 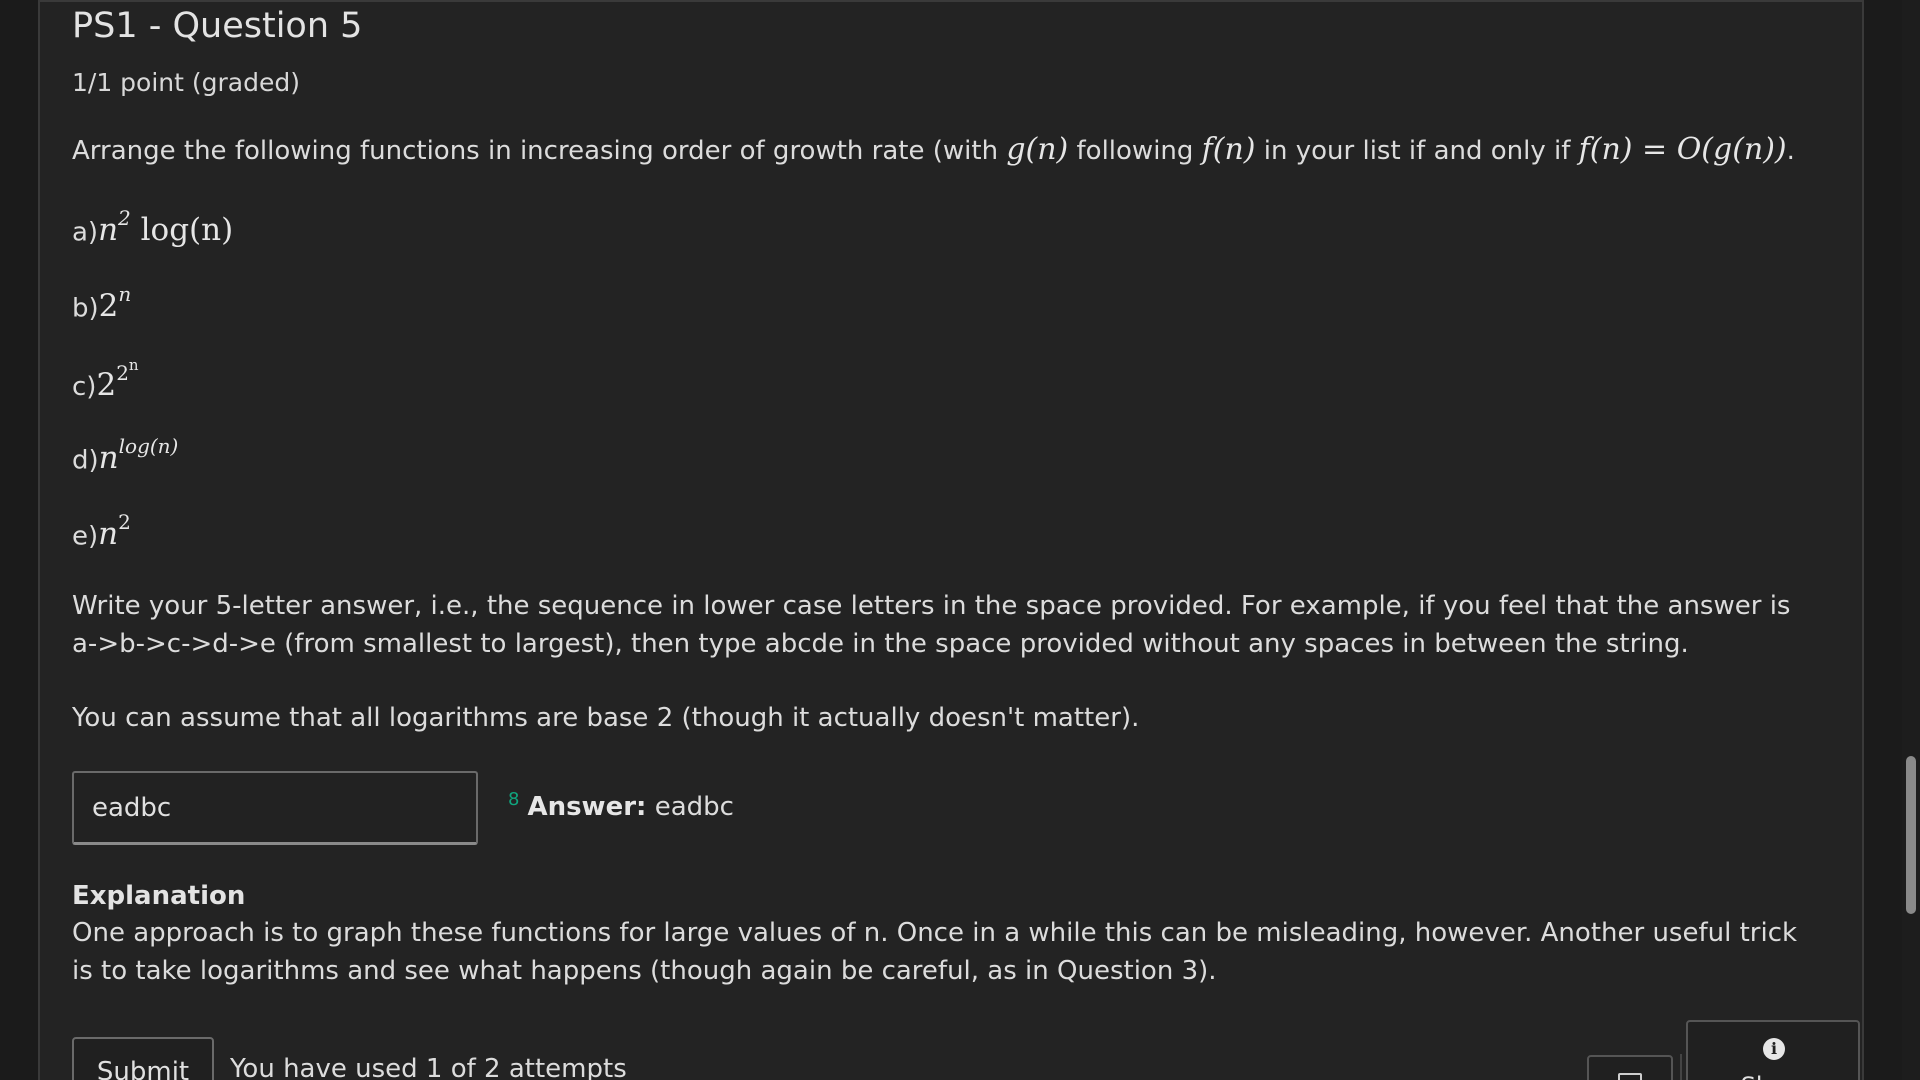 I want to click on problem-title: PS1 - Question 5, so click(x=217, y=26).